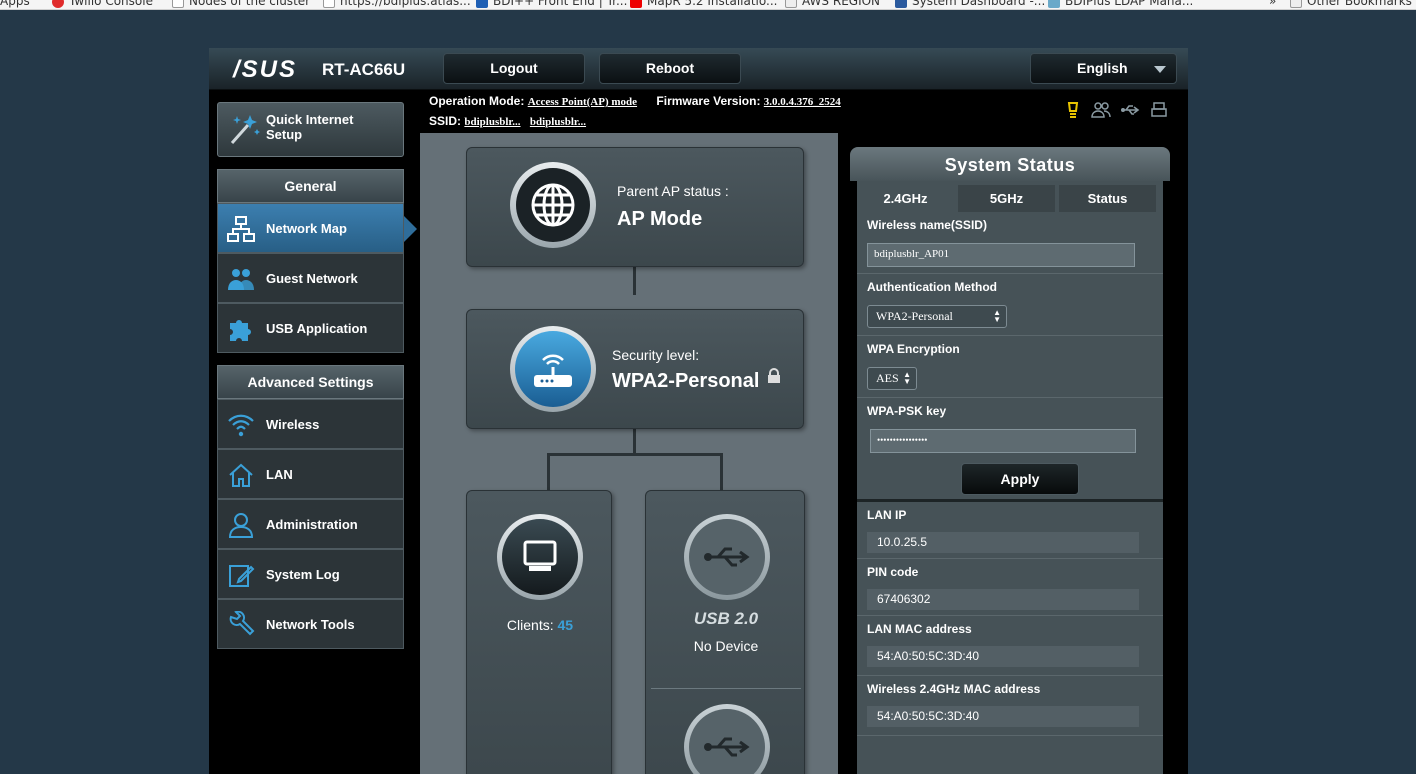 The image size is (1416, 774). Describe the element at coordinates (635, 369) in the screenshot. I see `router-security-card: Security level: WPA2-Personal` at that location.